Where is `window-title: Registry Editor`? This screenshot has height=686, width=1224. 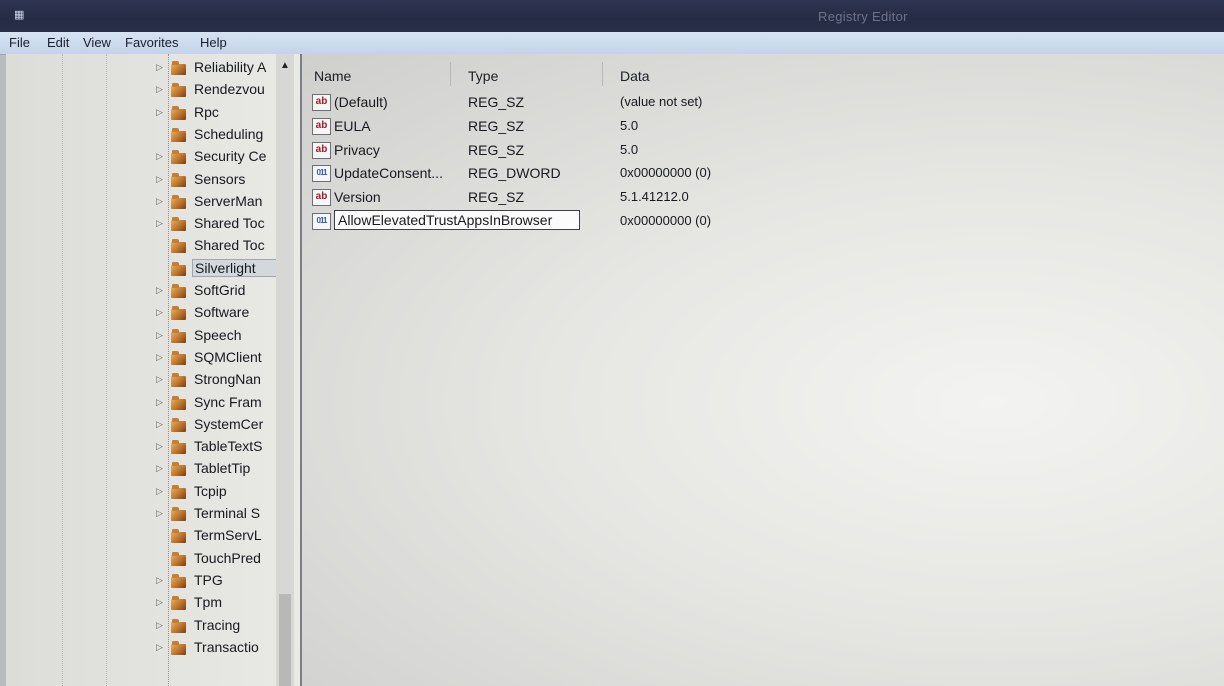 window-title: Registry Editor is located at coordinates (863, 16).